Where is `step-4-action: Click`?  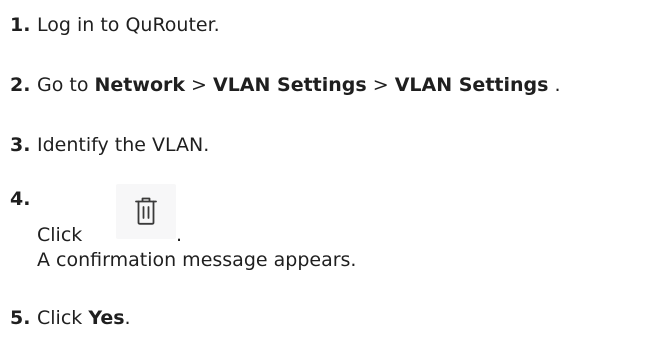 step-4-action: Click is located at coordinates (59, 235).